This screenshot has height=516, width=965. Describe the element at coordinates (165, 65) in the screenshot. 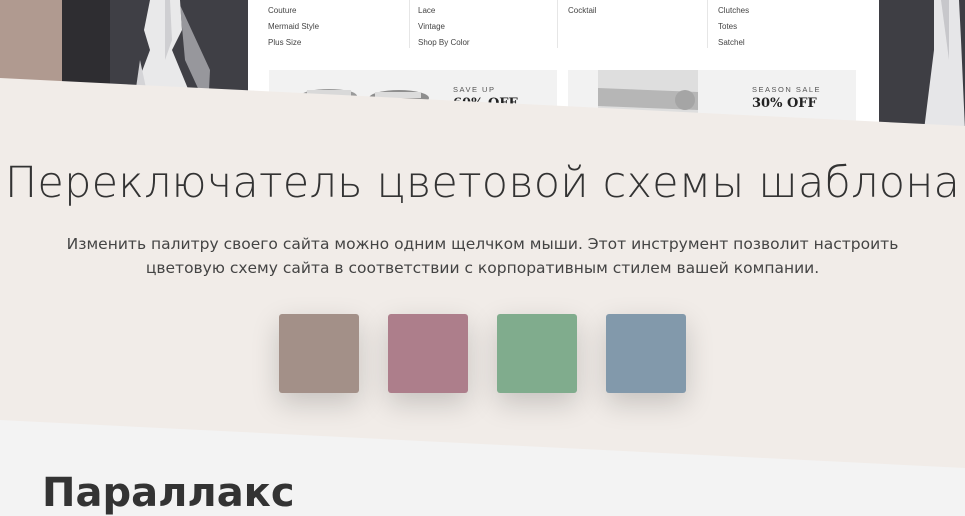

I see `dress-image-left` at that location.